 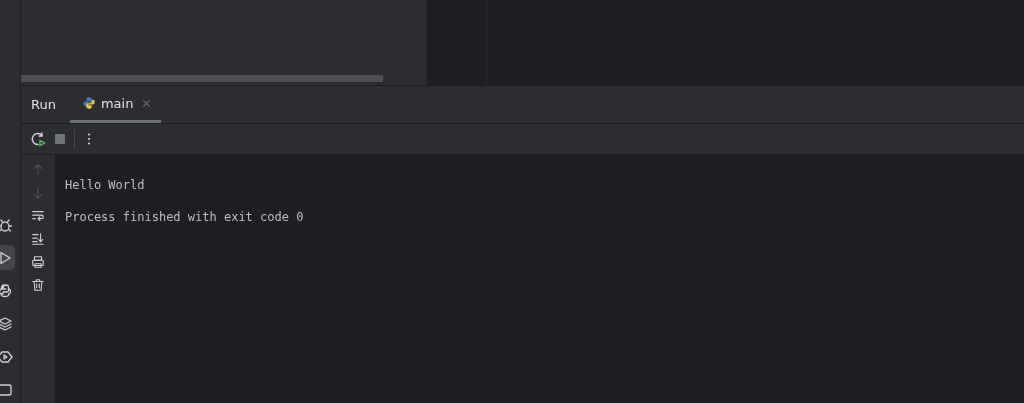 What do you see at coordinates (7, 258) in the screenshot?
I see `play-icon` at bounding box center [7, 258].